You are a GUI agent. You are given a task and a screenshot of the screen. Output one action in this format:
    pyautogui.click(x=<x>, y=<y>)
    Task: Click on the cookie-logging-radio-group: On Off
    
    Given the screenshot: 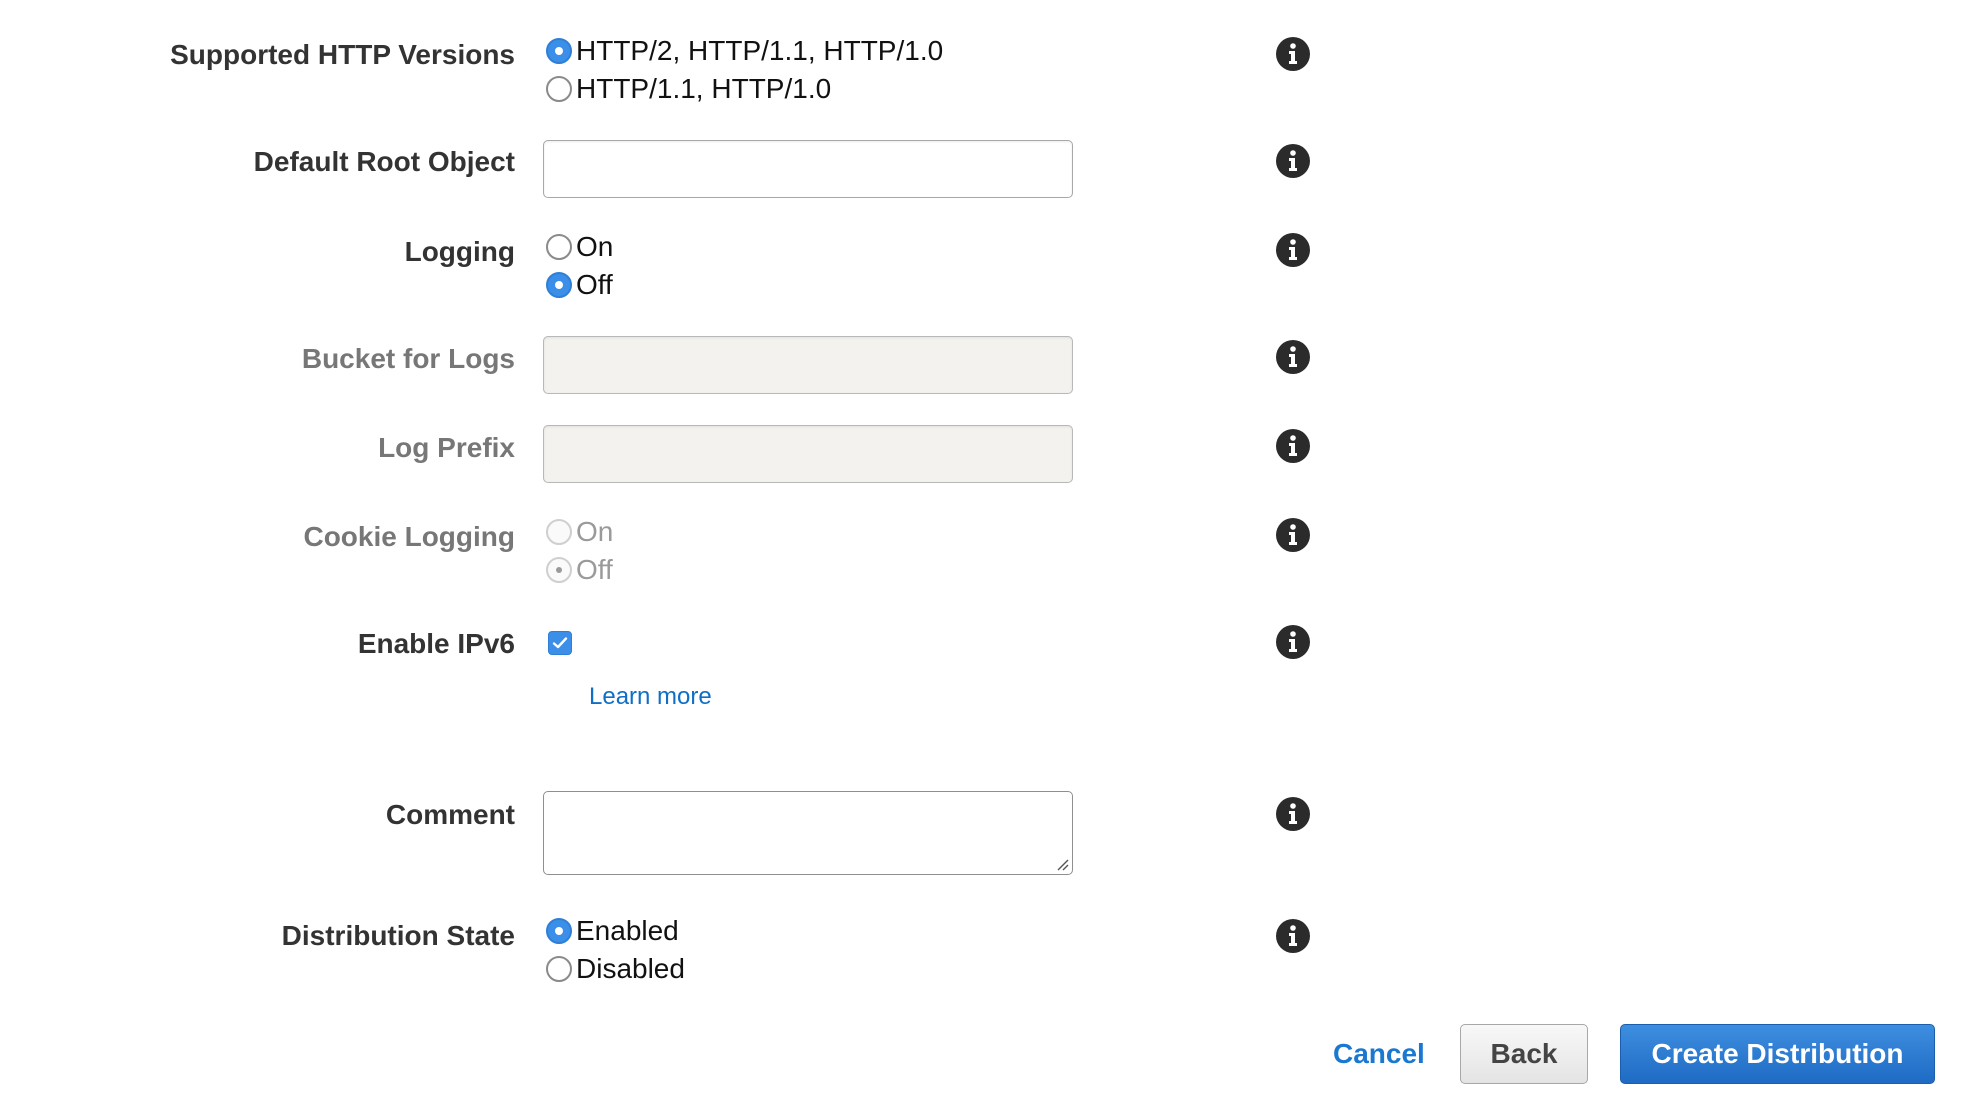 What is the action you would take?
    pyautogui.click(x=578, y=551)
    